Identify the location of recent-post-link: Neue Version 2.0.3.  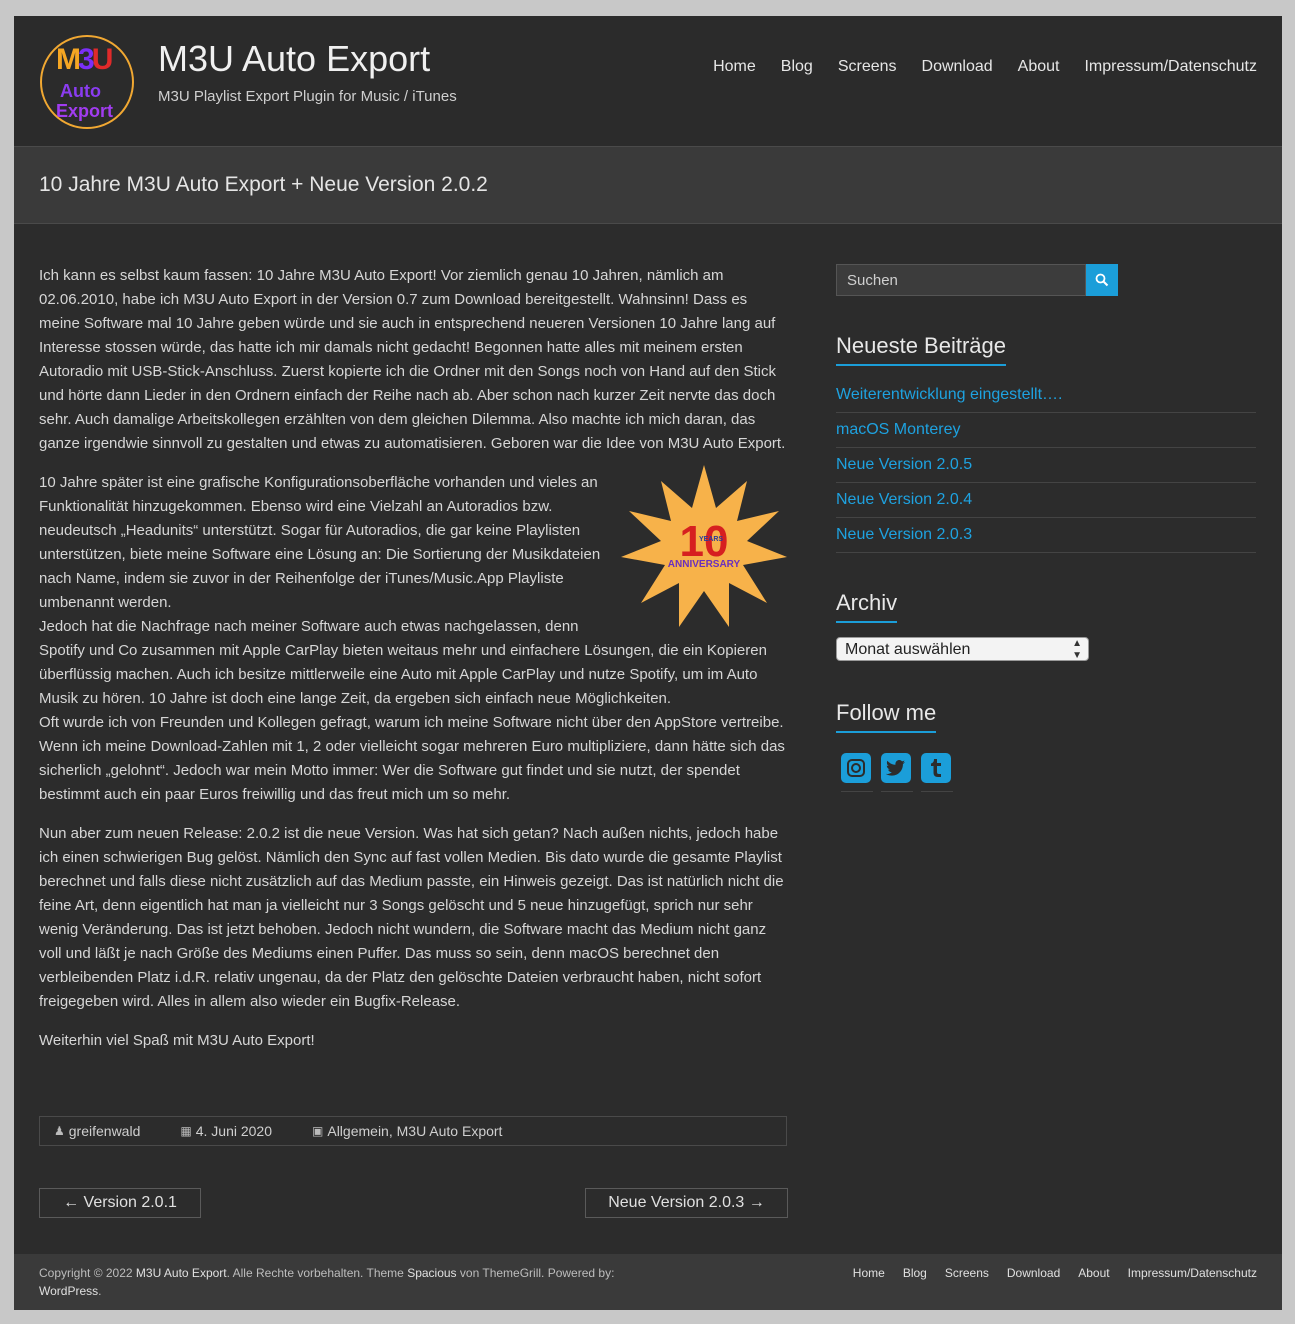
(1046, 535).